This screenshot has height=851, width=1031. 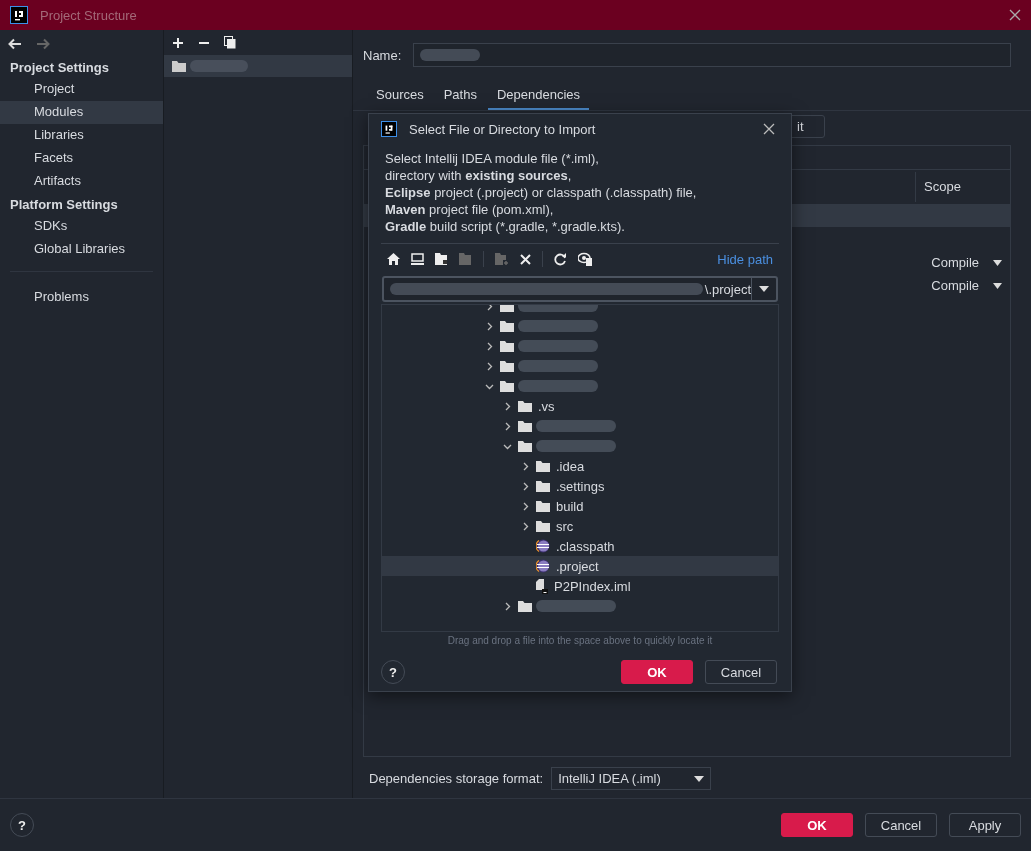 What do you see at coordinates (505, 226) in the screenshot?
I see `description-text: Gradle build script (*.gradle, *.gradle.kts).` at bounding box center [505, 226].